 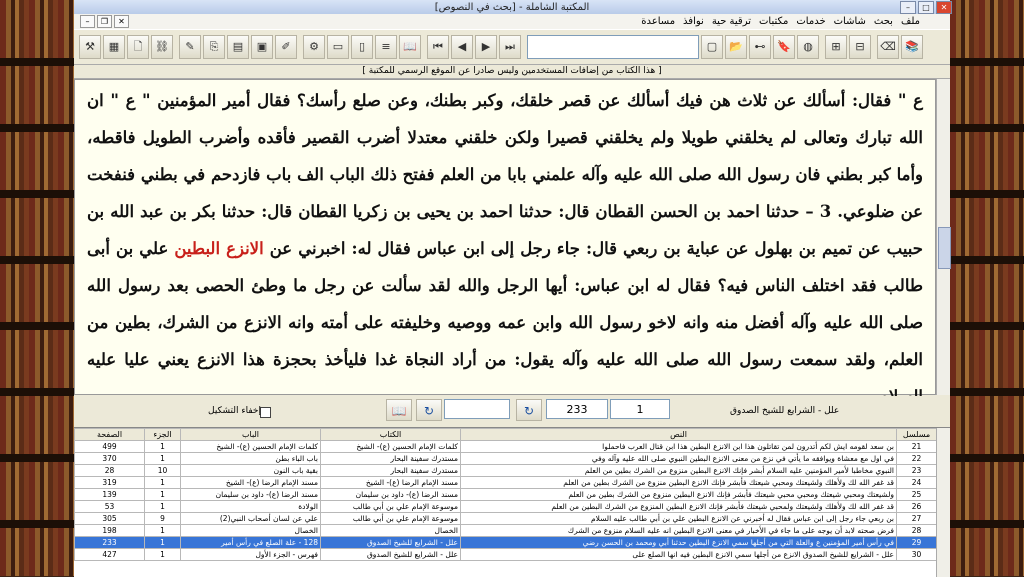 What do you see at coordinates (640, 409) in the screenshot?
I see `part-field: 1` at bounding box center [640, 409].